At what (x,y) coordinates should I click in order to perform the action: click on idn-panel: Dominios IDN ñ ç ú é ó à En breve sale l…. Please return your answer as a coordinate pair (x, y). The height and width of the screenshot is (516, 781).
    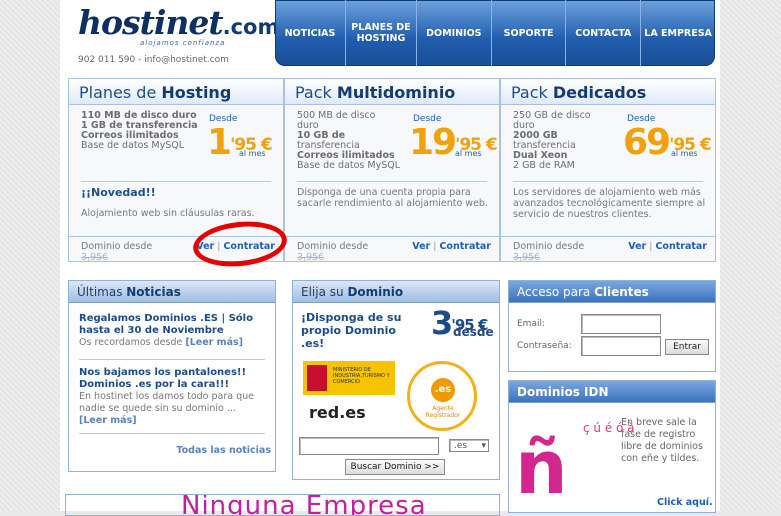
    Looking at the image, I should click on (612, 446).